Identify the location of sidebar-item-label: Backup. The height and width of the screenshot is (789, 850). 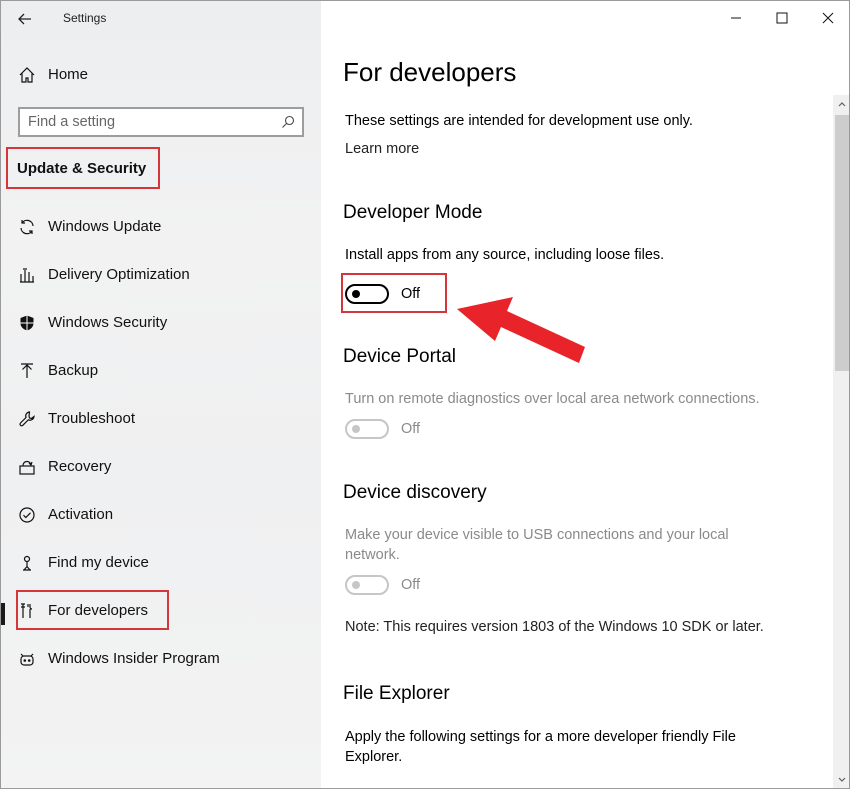
(73, 370).